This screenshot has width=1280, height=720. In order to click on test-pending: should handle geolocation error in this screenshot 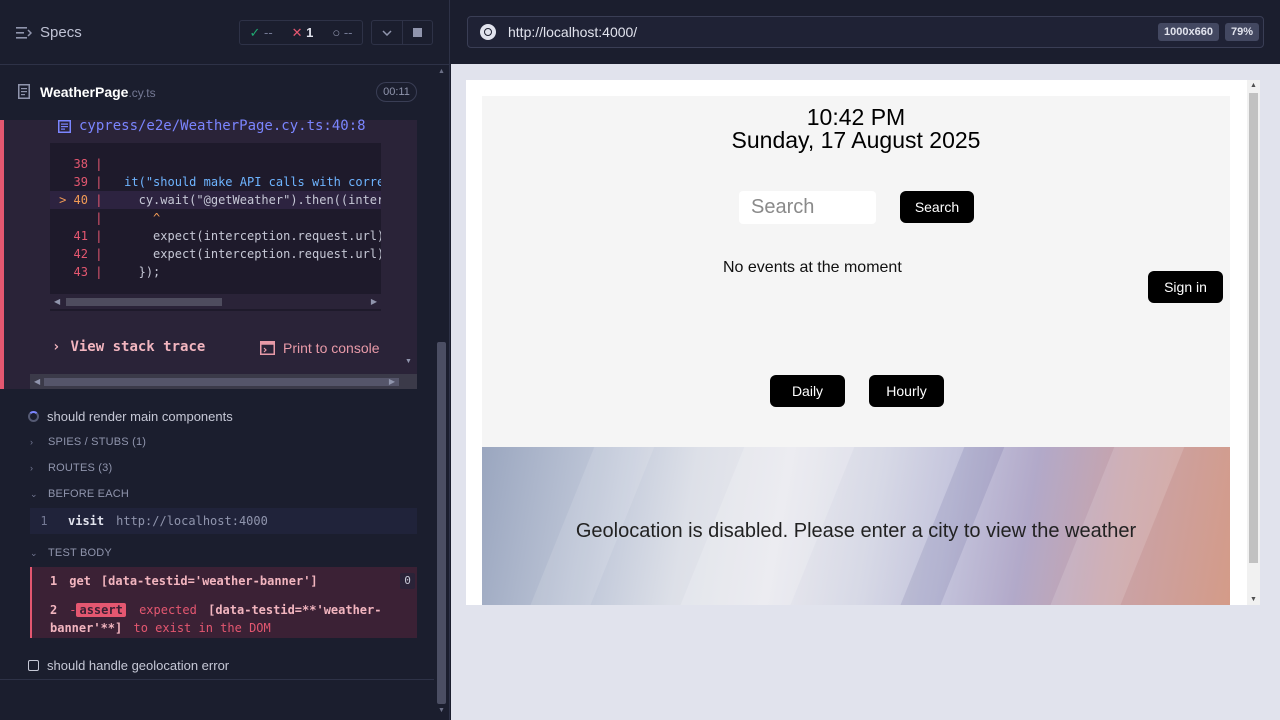, I will do `click(128, 665)`.